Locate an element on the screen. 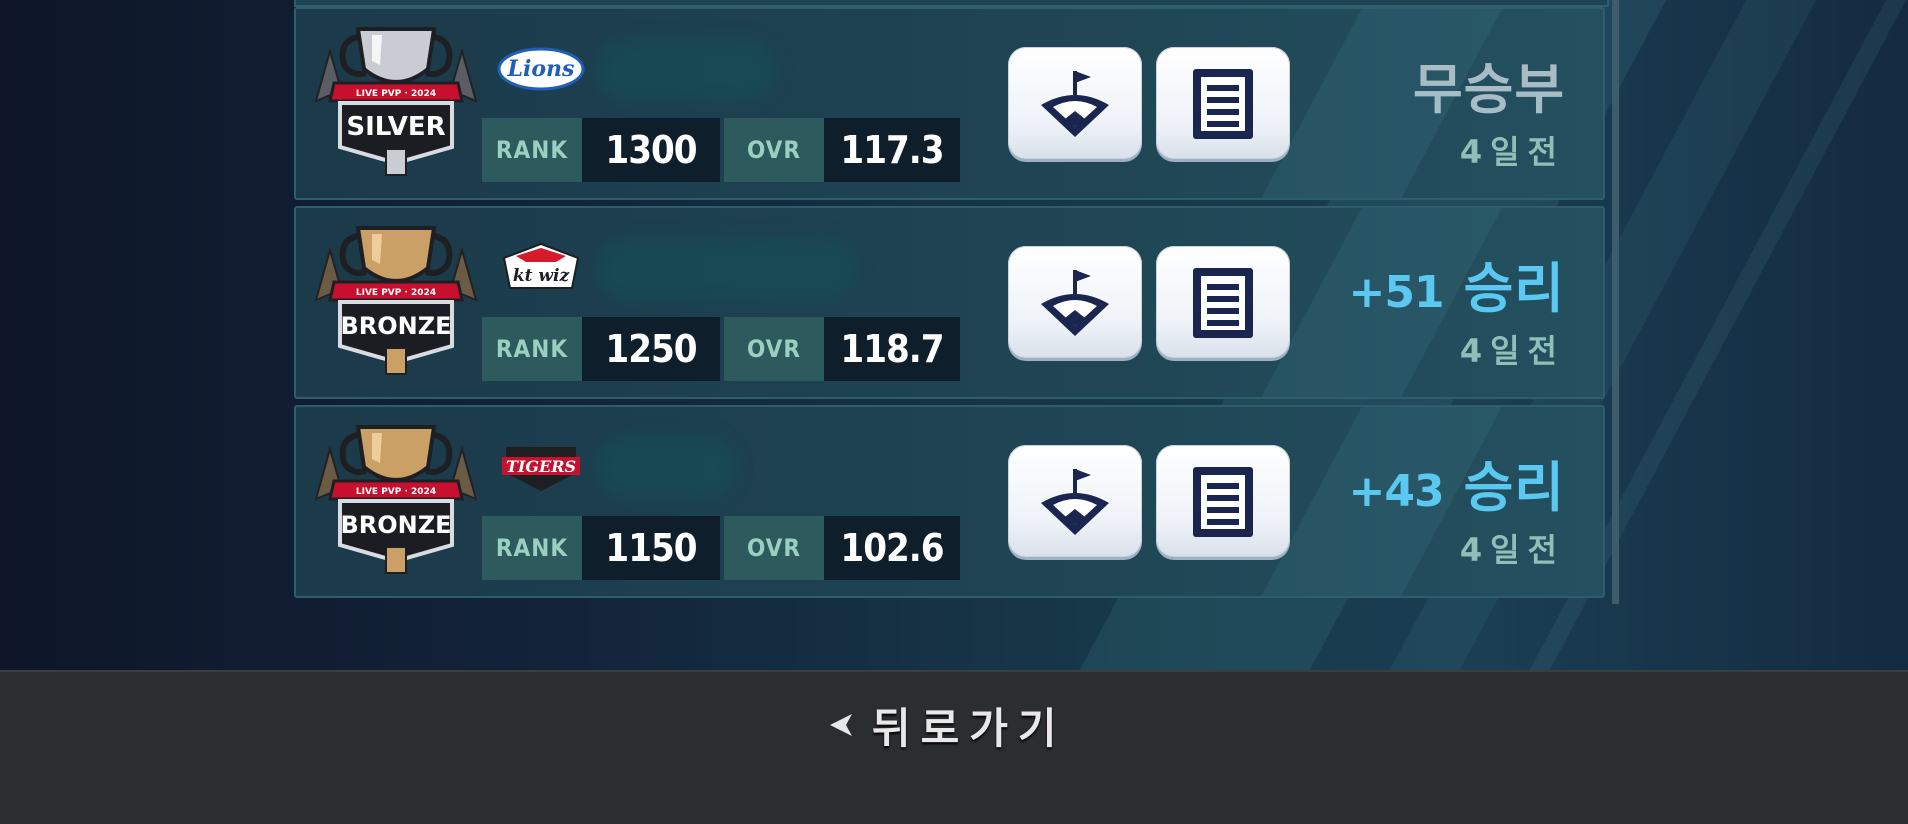 The height and width of the screenshot is (824, 1908). team-logo-text: TIGERS is located at coordinates (541, 466).